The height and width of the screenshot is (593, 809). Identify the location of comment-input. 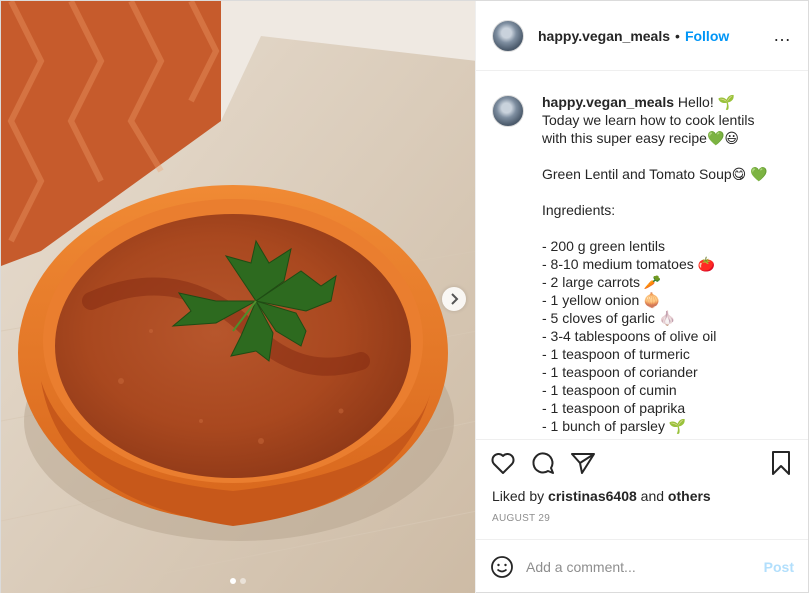
(645, 567).